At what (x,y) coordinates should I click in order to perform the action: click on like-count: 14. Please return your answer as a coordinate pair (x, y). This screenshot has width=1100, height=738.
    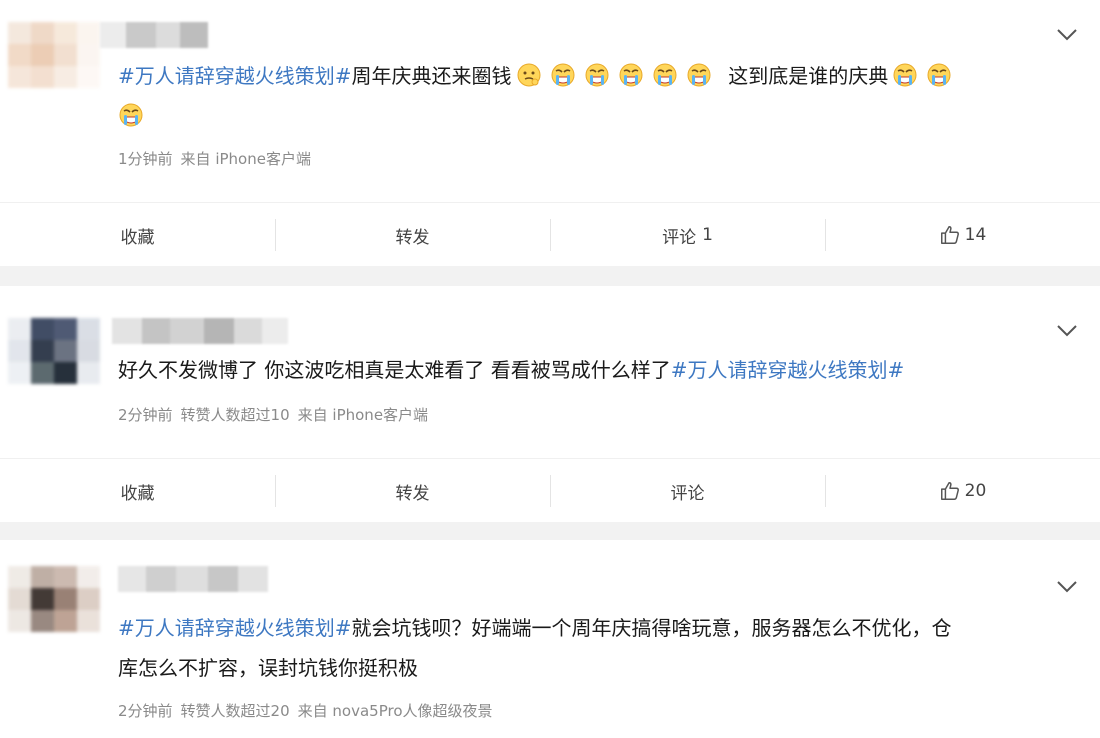
    Looking at the image, I should click on (975, 235).